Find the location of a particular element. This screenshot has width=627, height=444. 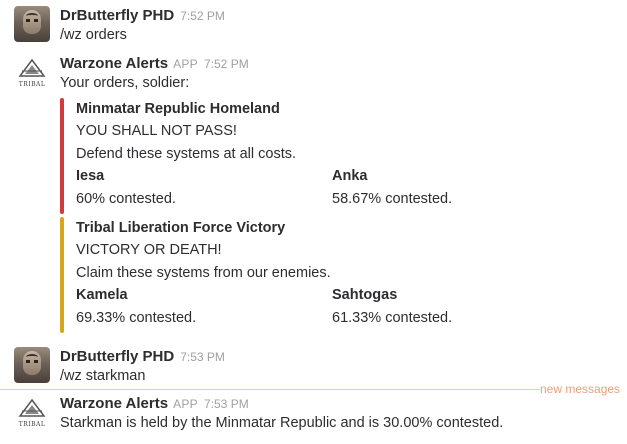

message-text: /wz orders is located at coordinates (93, 35).